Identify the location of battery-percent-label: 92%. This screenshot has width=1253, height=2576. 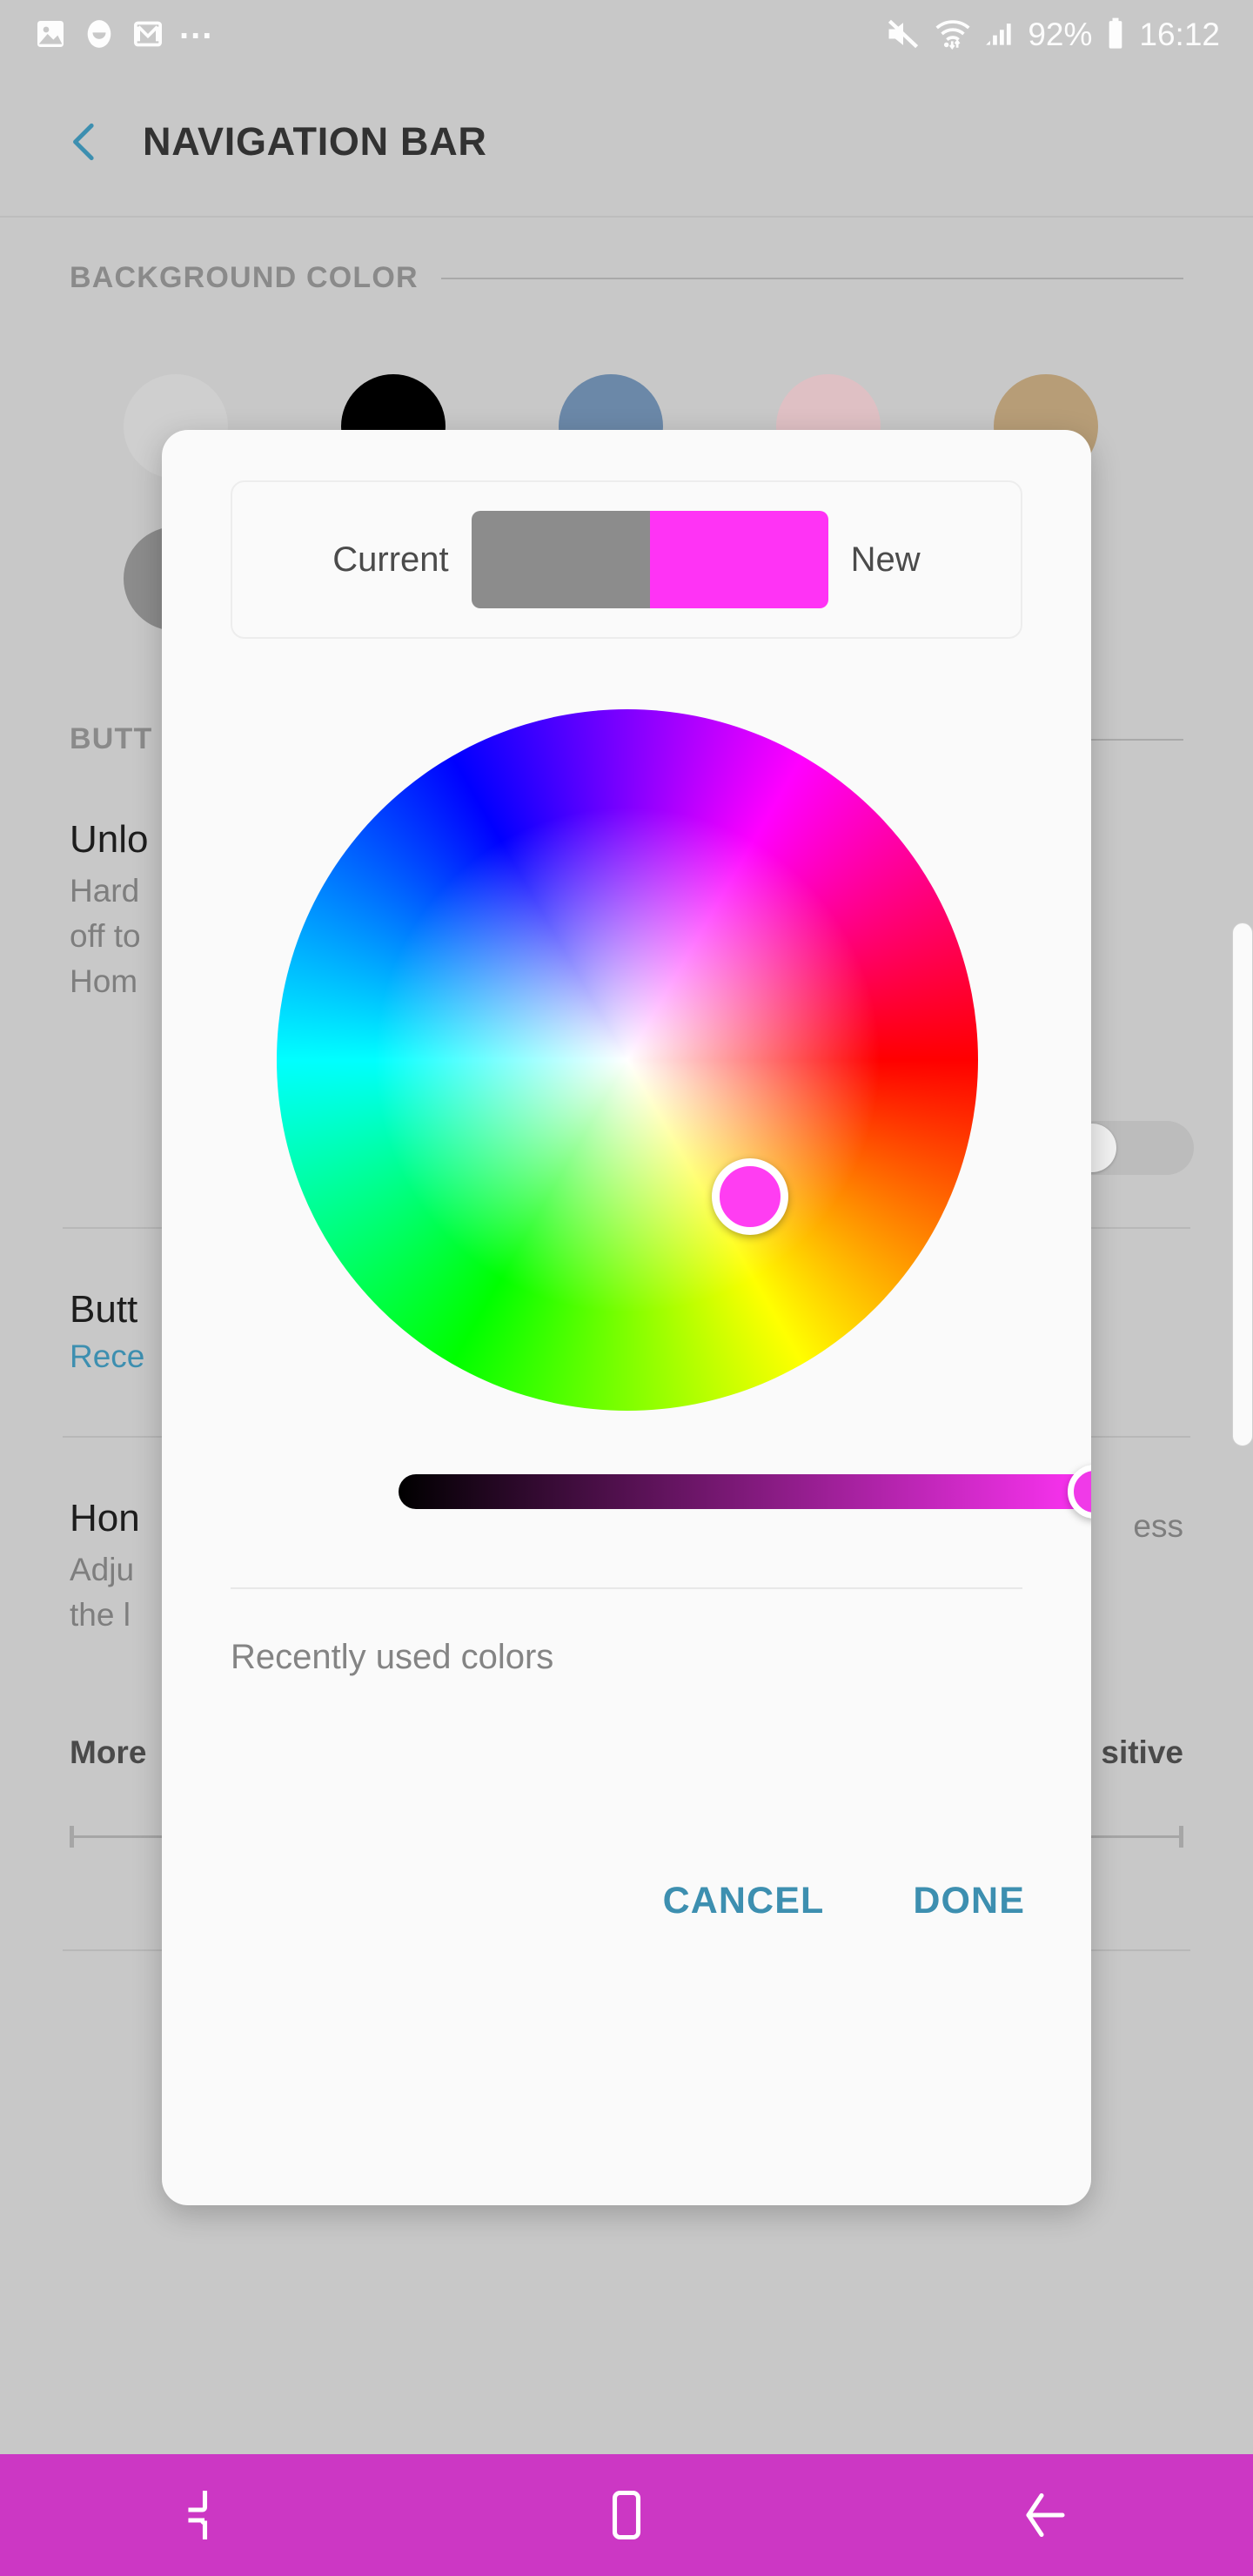
(1060, 34).